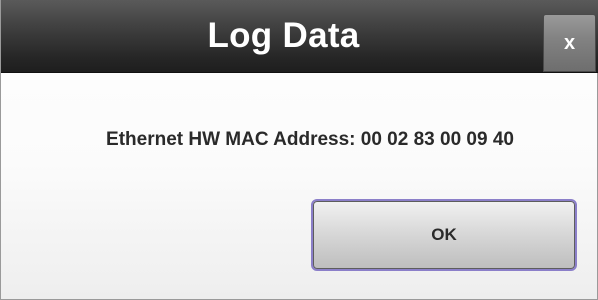 The width and height of the screenshot is (598, 300). Describe the element at coordinates (444, 235) in the screenshot. I see `ok-button: OK` at that location.